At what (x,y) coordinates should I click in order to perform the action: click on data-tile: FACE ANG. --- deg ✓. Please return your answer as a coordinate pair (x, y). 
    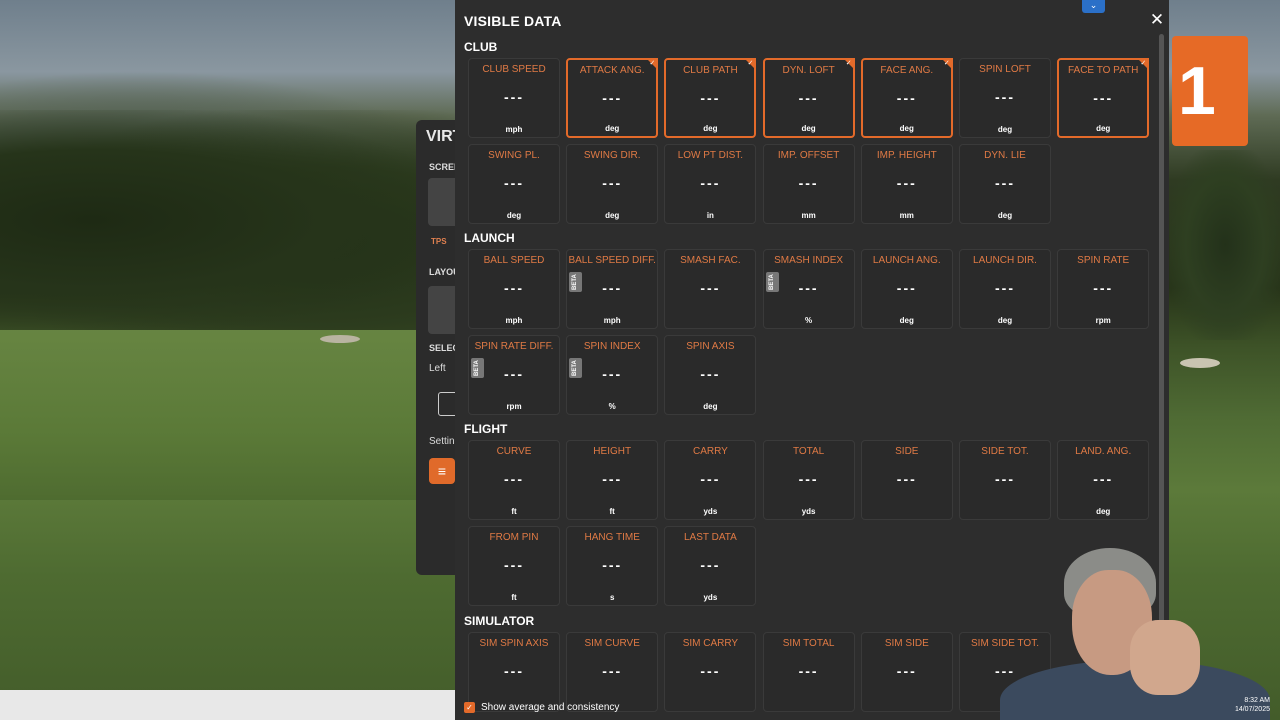
    Looking at the image, I should click on (906, 98).